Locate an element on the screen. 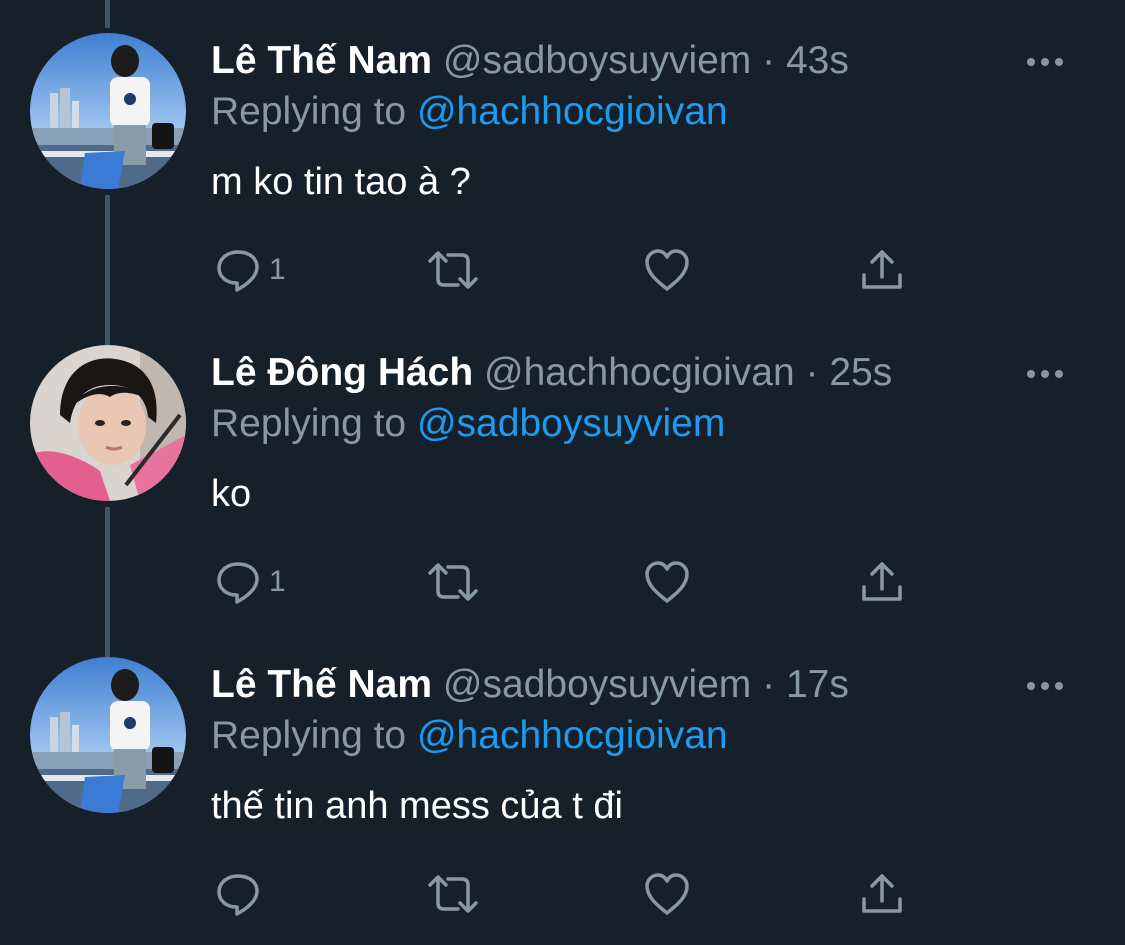  mention-link: @sadboysuyviem is located at coordinates (571, 423).